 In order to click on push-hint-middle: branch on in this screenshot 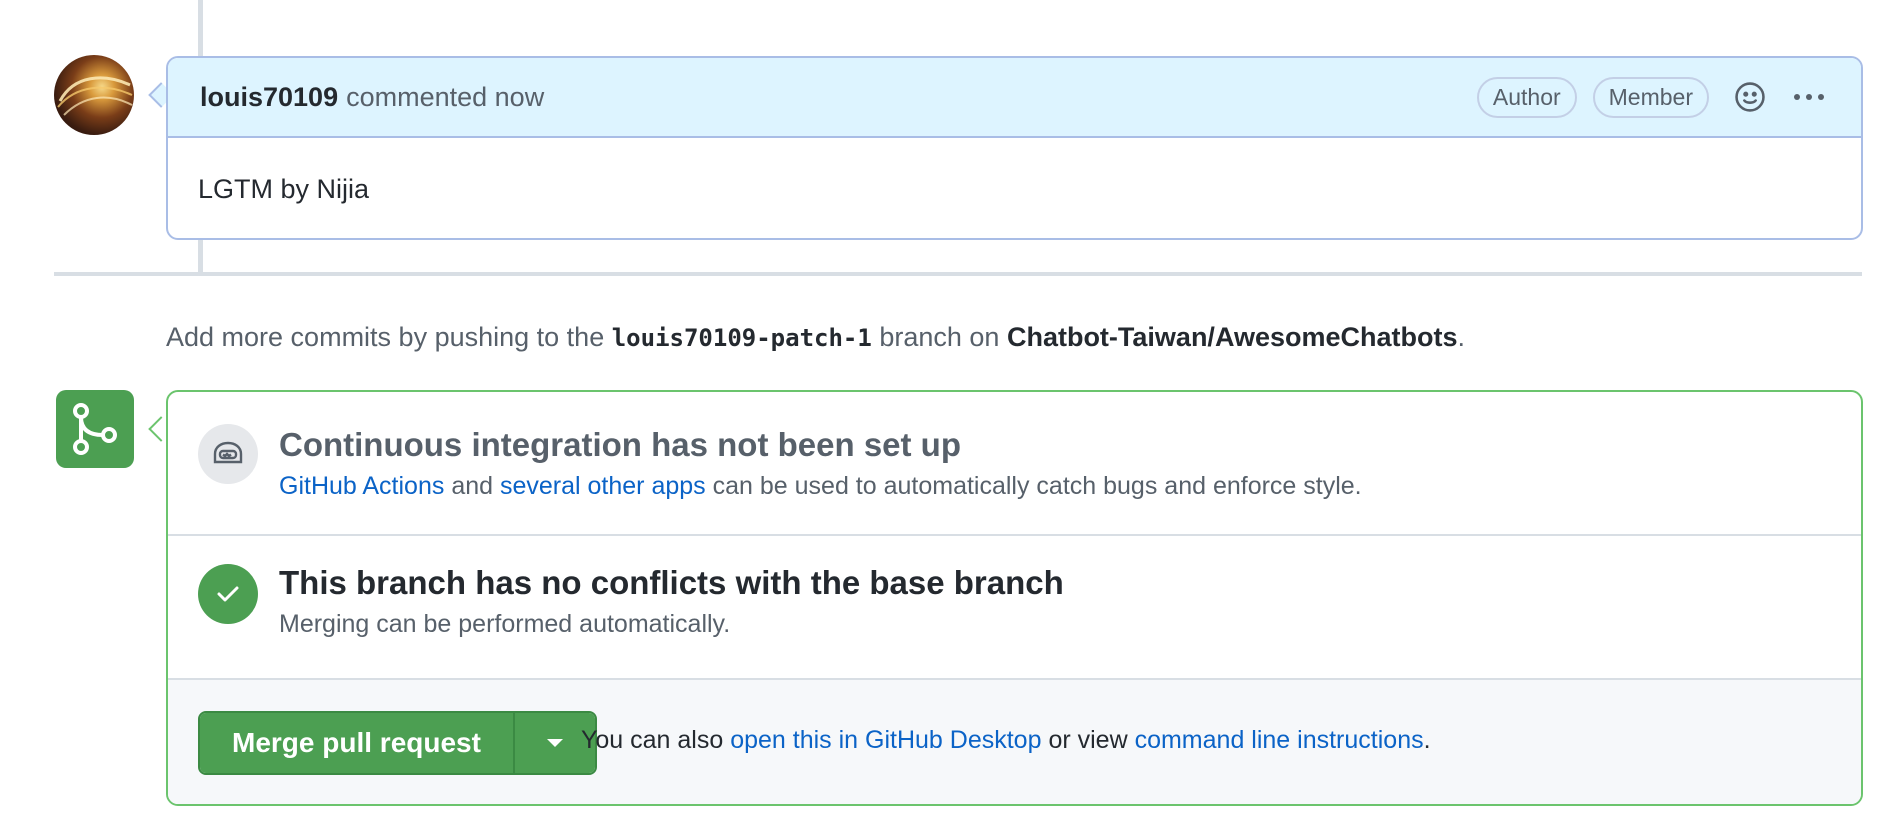, I will do `click(939, 337)`.